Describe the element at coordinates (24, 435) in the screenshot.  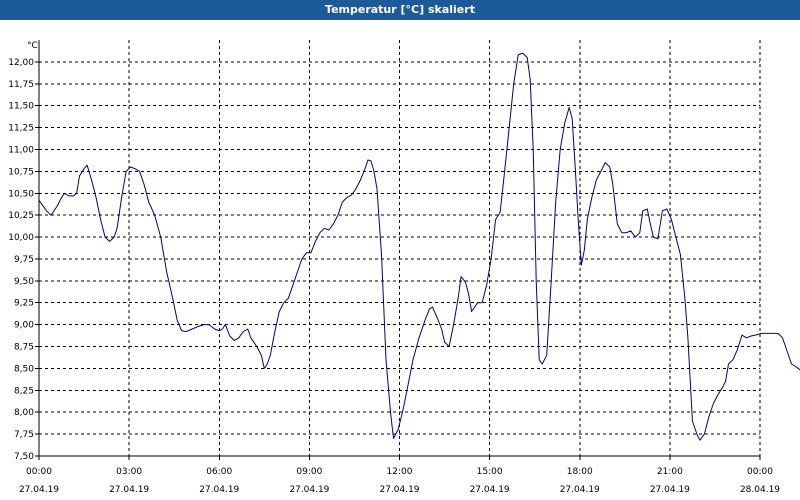
I see `y-tick-label: 7,75` at that location.